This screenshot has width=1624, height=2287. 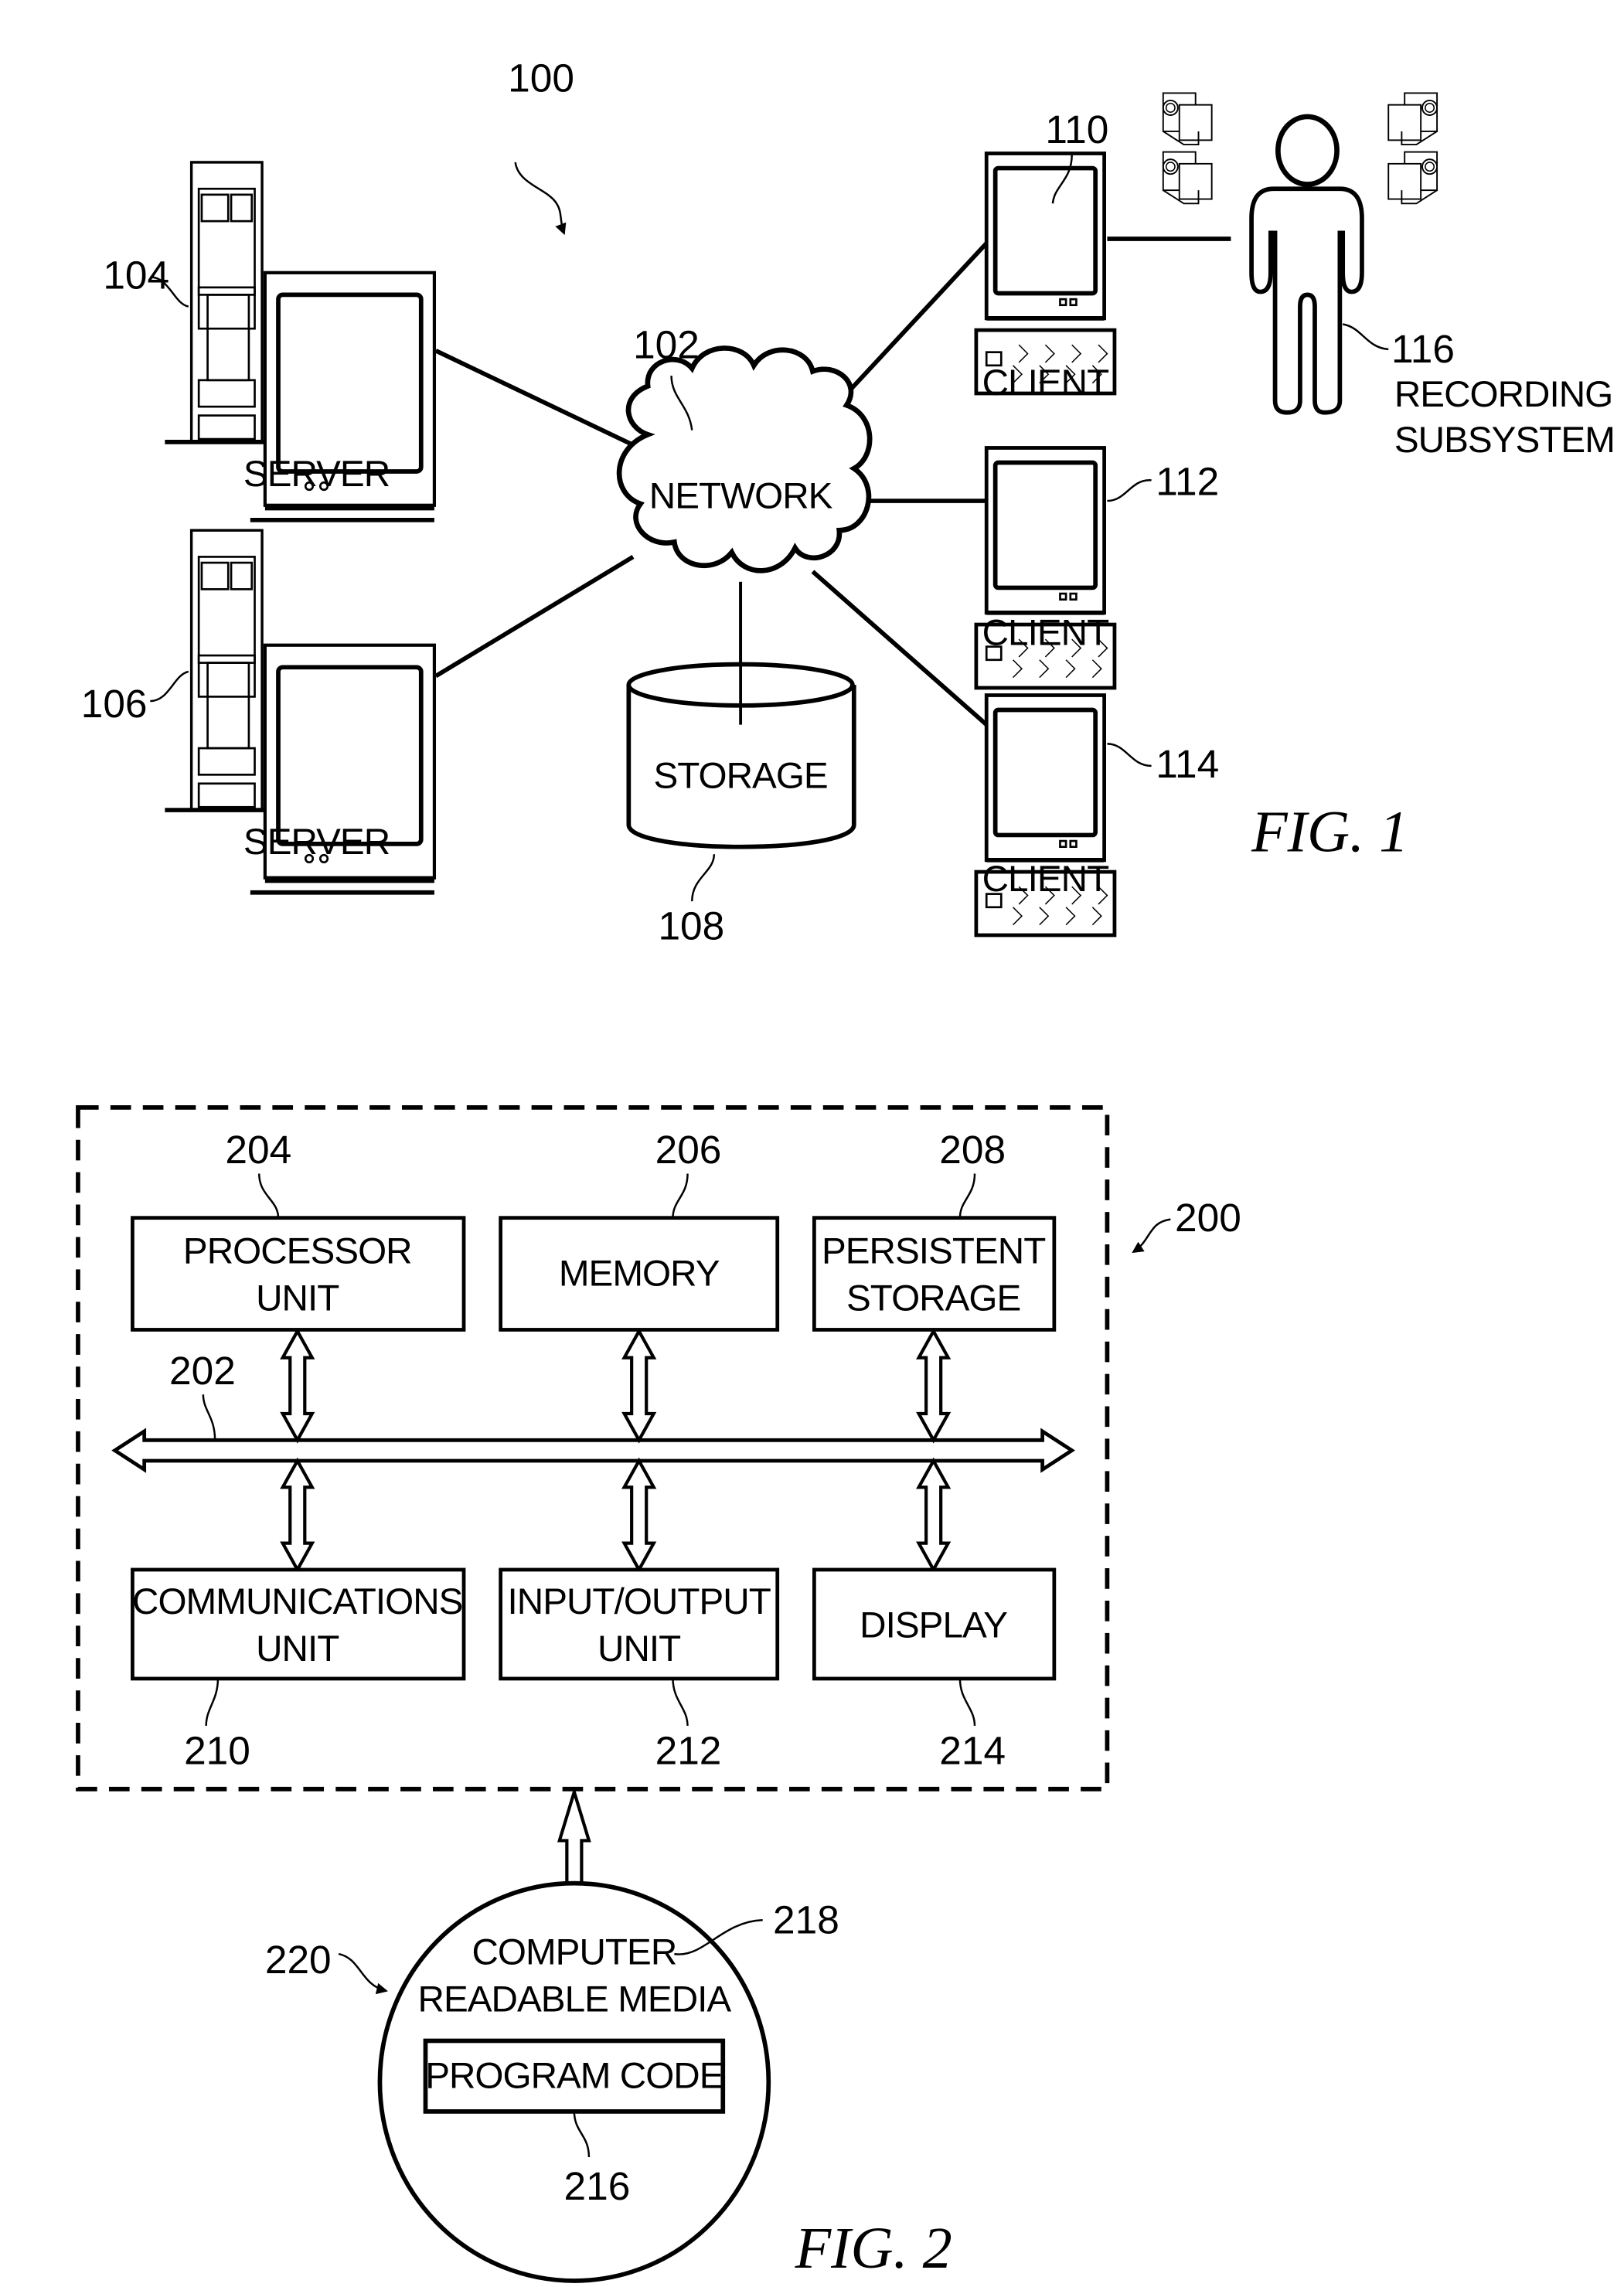 What do you see at coordinates (680, 1702) in the screenshot?
I see `ref-212-leader` at bounding box center [680, 1702].